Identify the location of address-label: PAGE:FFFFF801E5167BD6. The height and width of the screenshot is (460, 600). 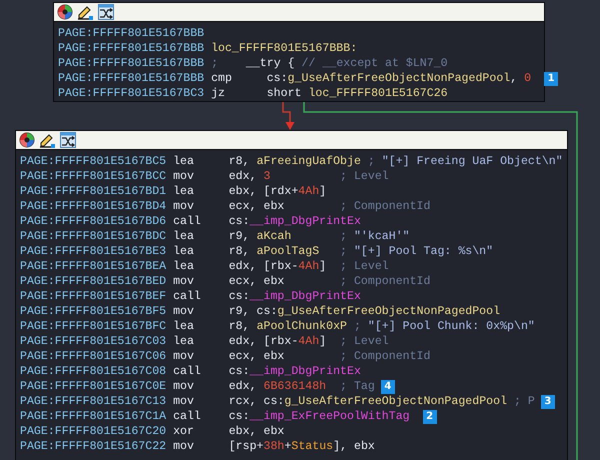
(93, 221).